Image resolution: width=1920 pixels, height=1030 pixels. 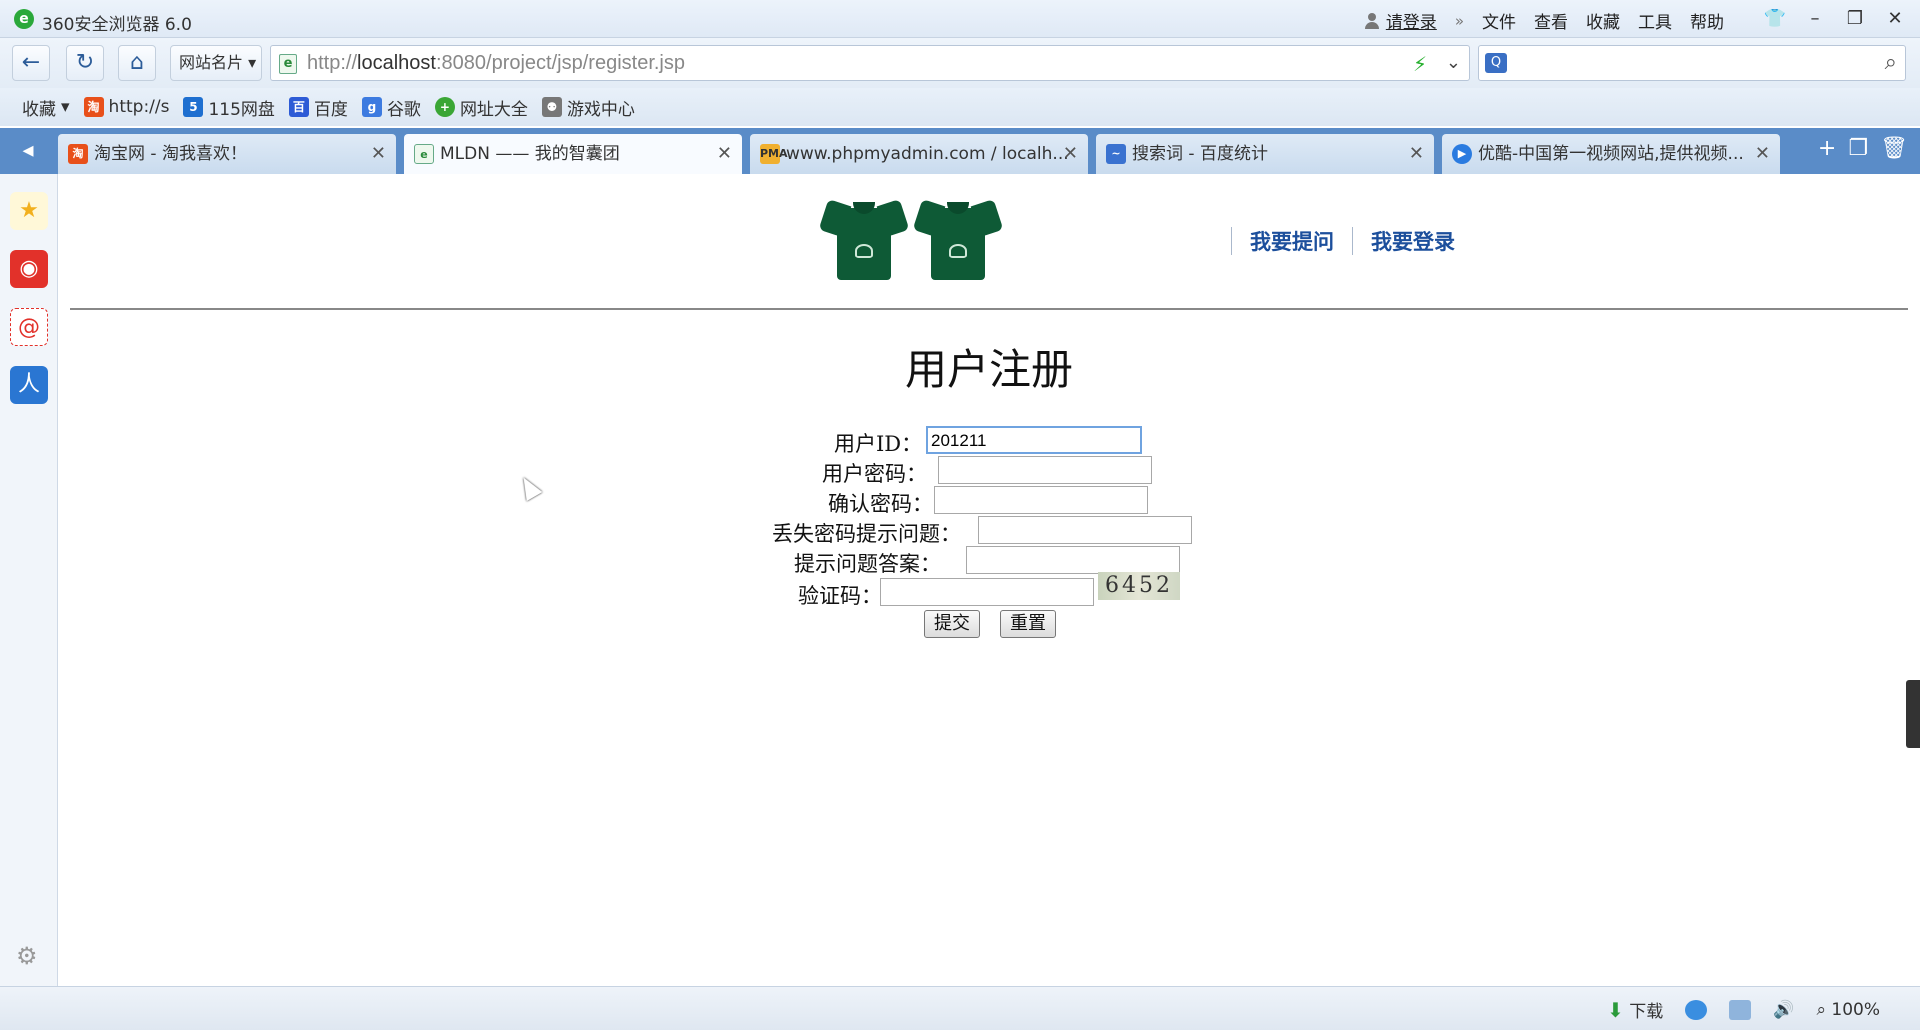 What do you see at coordinates (170, 154) in the screenshot?
I see `tab-label: 淘宝网 - 淘我喜欢！` at bounding box center [170, 154].